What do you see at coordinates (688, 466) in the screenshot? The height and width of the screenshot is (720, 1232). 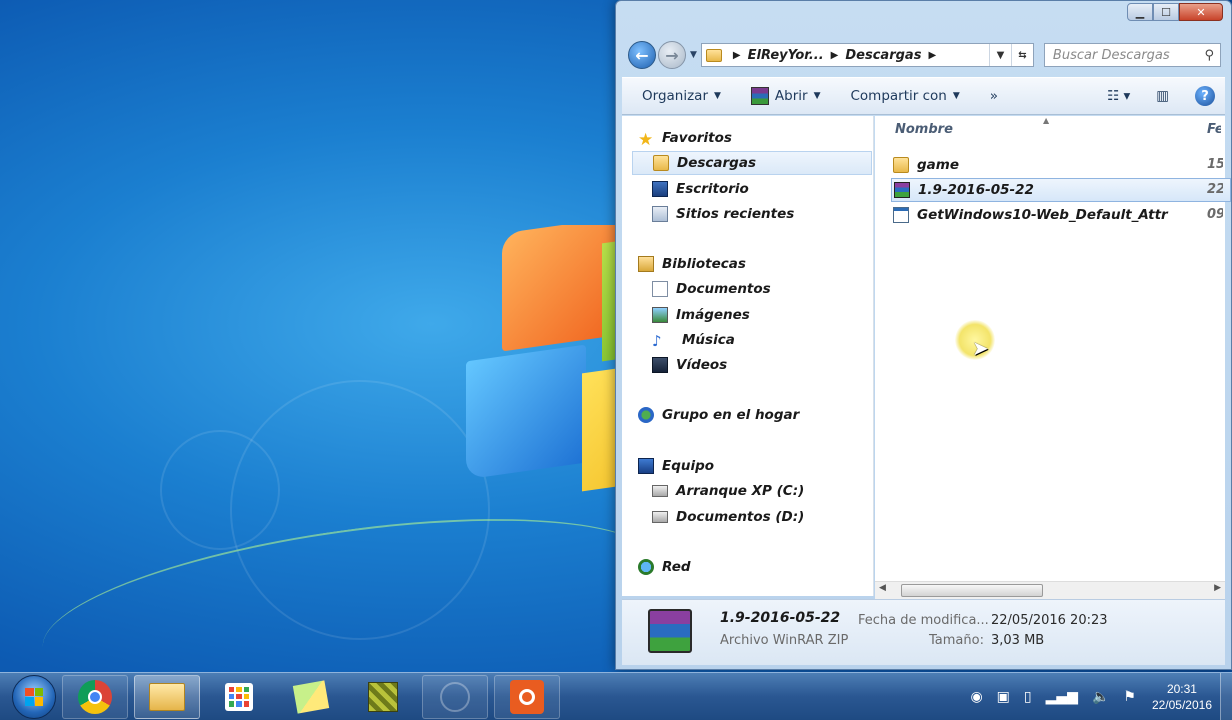 I see `nav-label: Equipo` at bounding box center [688, 466].